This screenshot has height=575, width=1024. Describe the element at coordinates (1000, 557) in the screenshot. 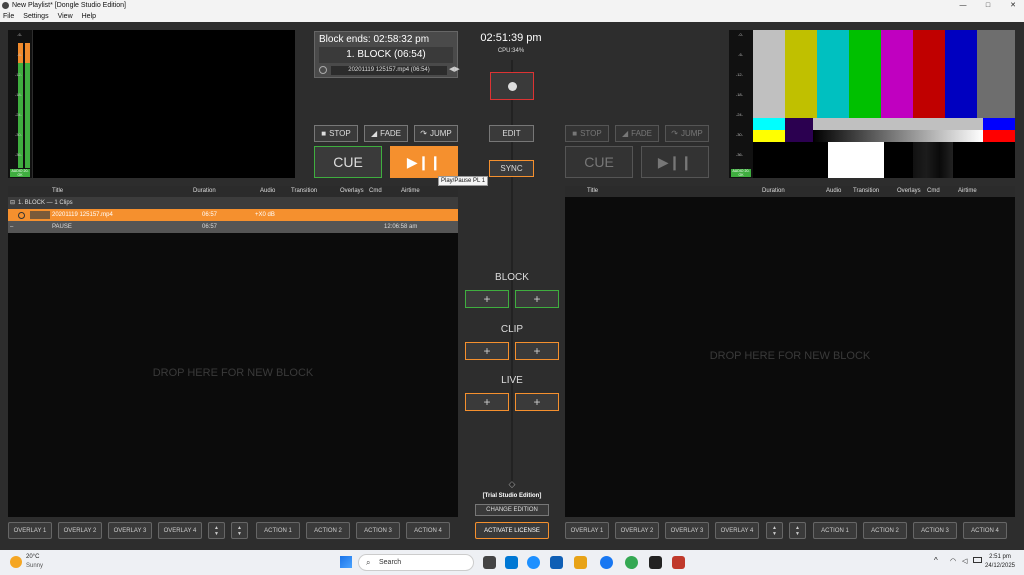

I see `taskbar-time: 2:51 pm` at that location.